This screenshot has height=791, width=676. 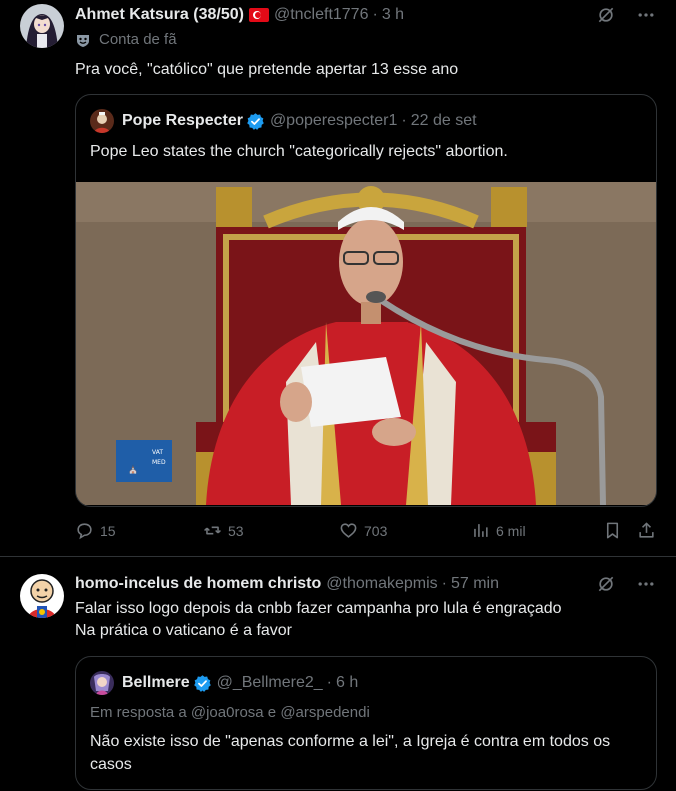 What do you see at coordinates (258, 15) in the screenshot?
I see `turkey-flag-icon` at bounding box center [258, 15].